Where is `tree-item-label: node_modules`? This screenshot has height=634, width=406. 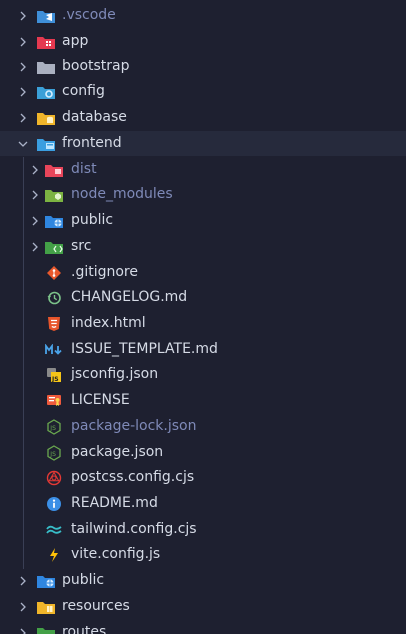
tree-item-label: node_modules is located at coordinates (122, 194).